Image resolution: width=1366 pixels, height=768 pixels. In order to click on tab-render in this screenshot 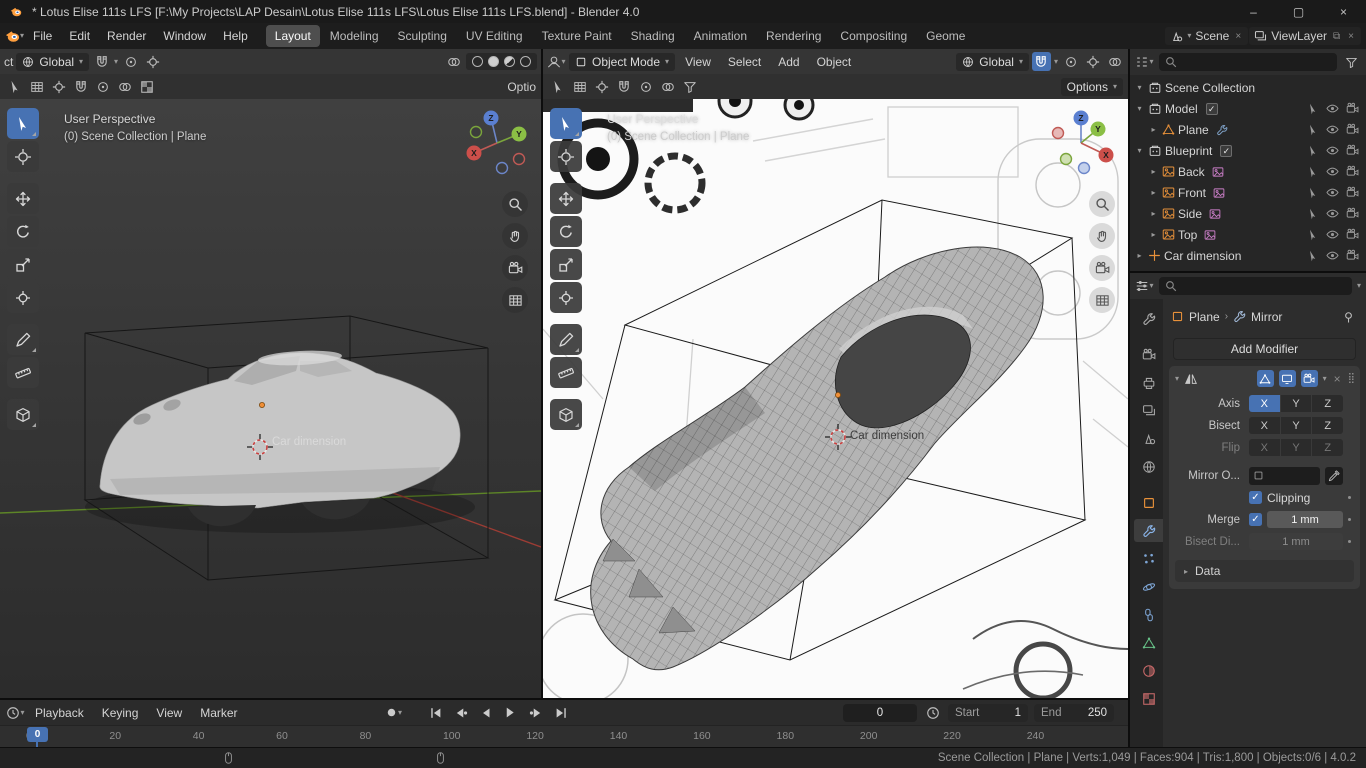, I will do `click(1148, 354)`.